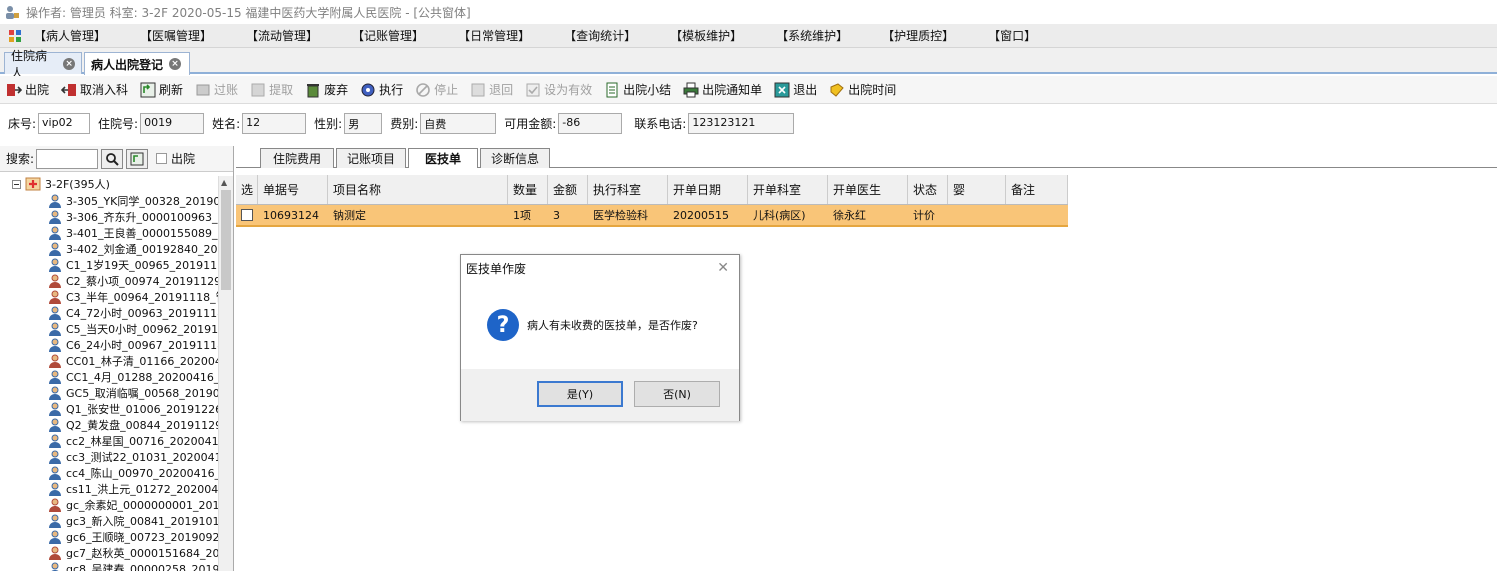 This screenshot has height=571, width=1497. What do you see at coordinates (16, 184) in the screenshot?
I see `collapse-icon` at bounding box center [16, 184].